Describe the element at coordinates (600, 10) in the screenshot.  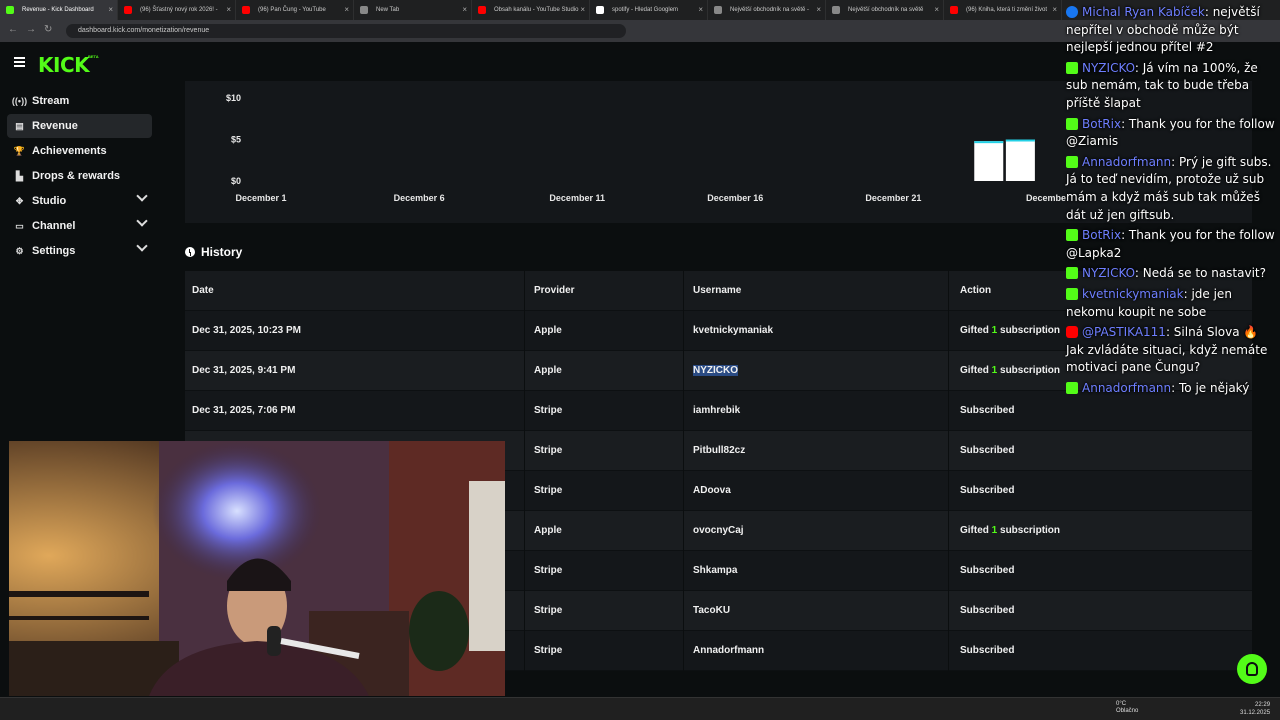
I see `google-favicon` at that location.